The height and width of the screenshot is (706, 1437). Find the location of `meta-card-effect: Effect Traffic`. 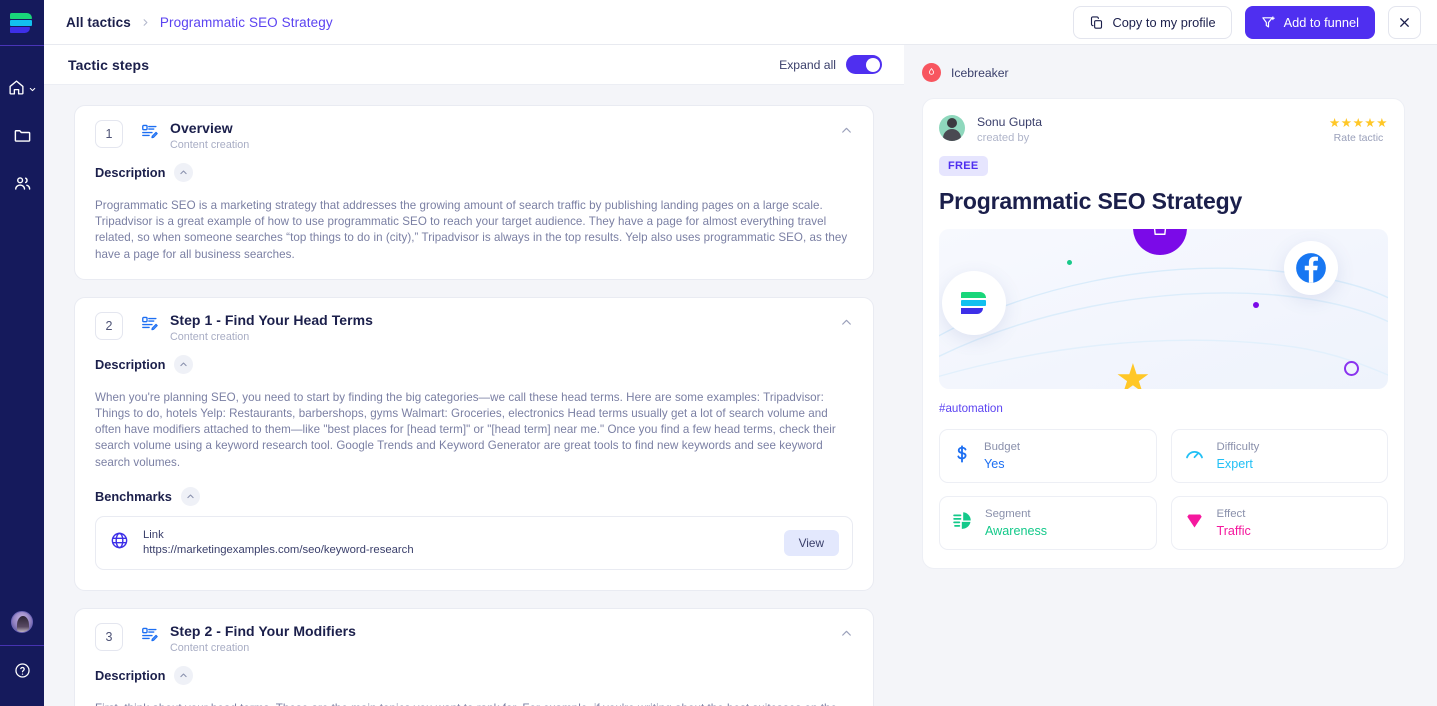

meta-card-effect: Effect Traffic is located at coordinates (1279, 523).